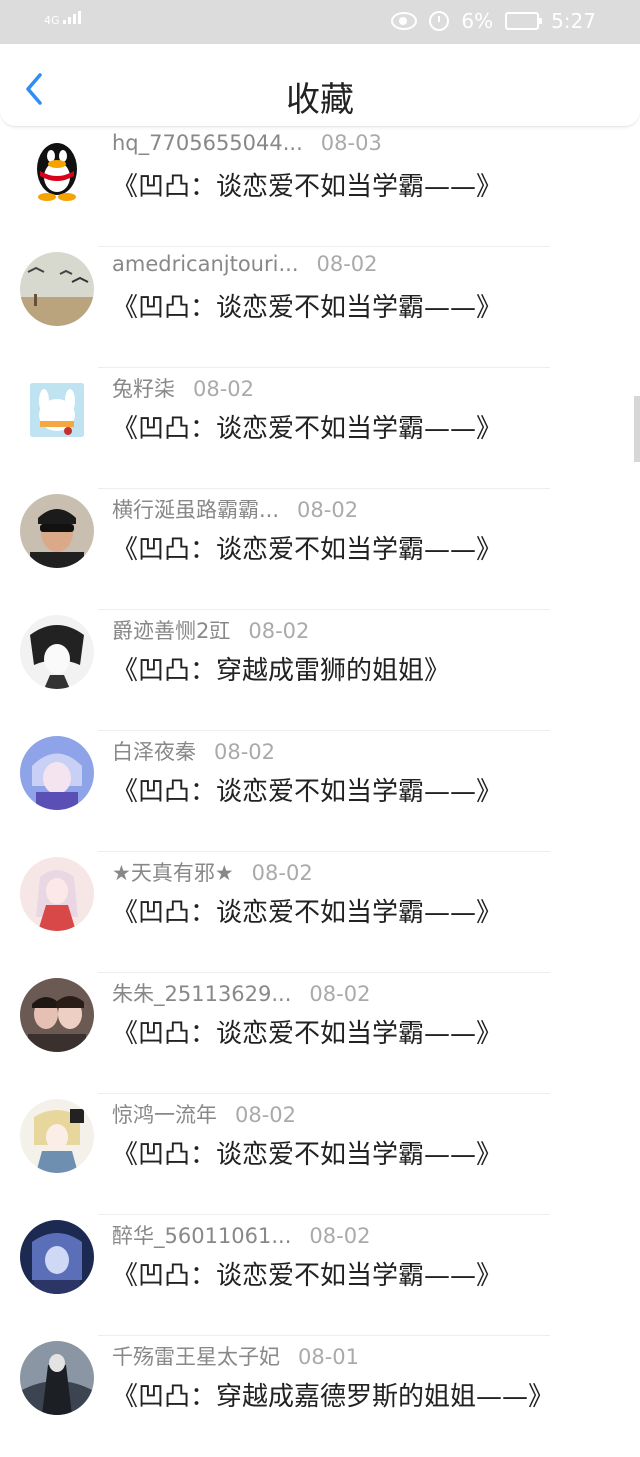 This screenshot has height=1457, width=640. Describe the element at coordinates (333, 1397) in the screenshot. I see `book-title: 《凹凸：穿越成嘉德罗斯的姐姐——》` at that location.